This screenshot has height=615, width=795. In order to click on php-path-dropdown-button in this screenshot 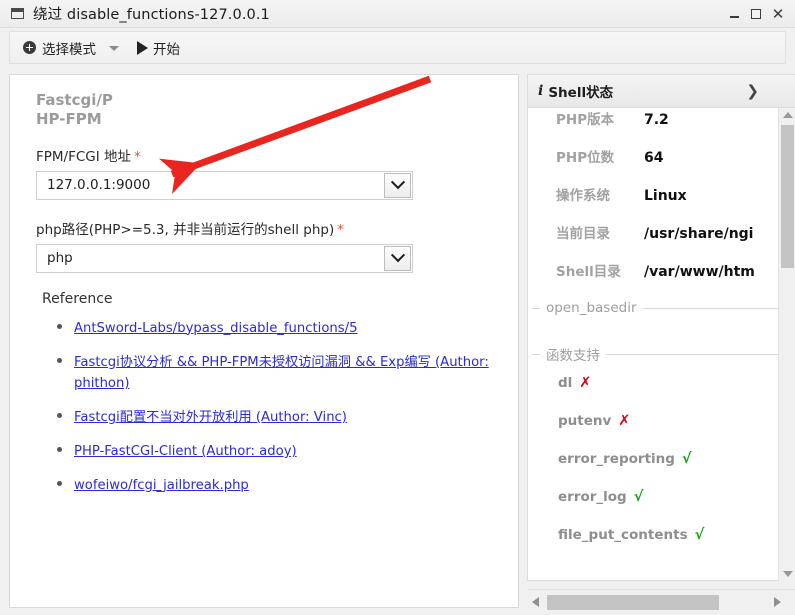, I will do `click(397, 258)`.